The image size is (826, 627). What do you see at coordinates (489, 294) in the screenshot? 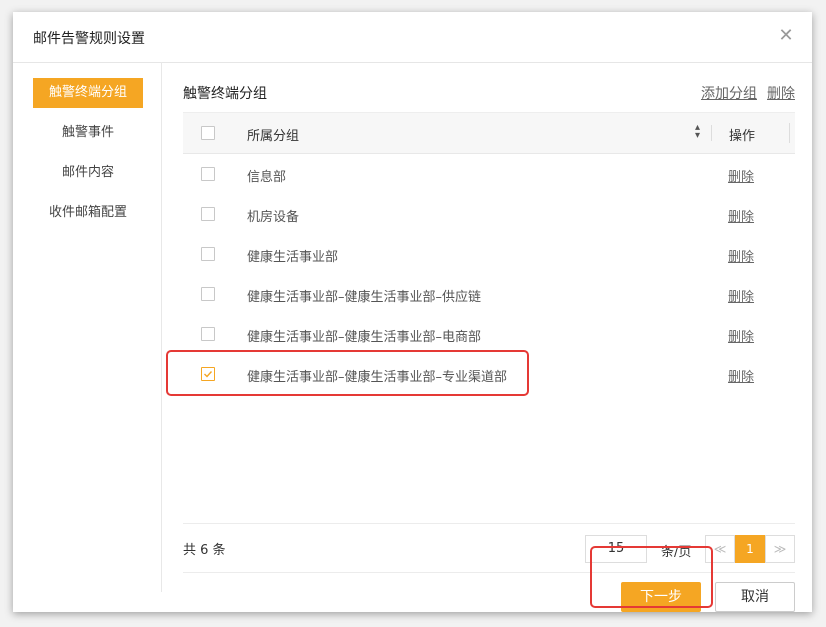
I see `table-row: 健康生活事业部–健康生活事业部–供应链 删除` at bounding box center [489, 294].